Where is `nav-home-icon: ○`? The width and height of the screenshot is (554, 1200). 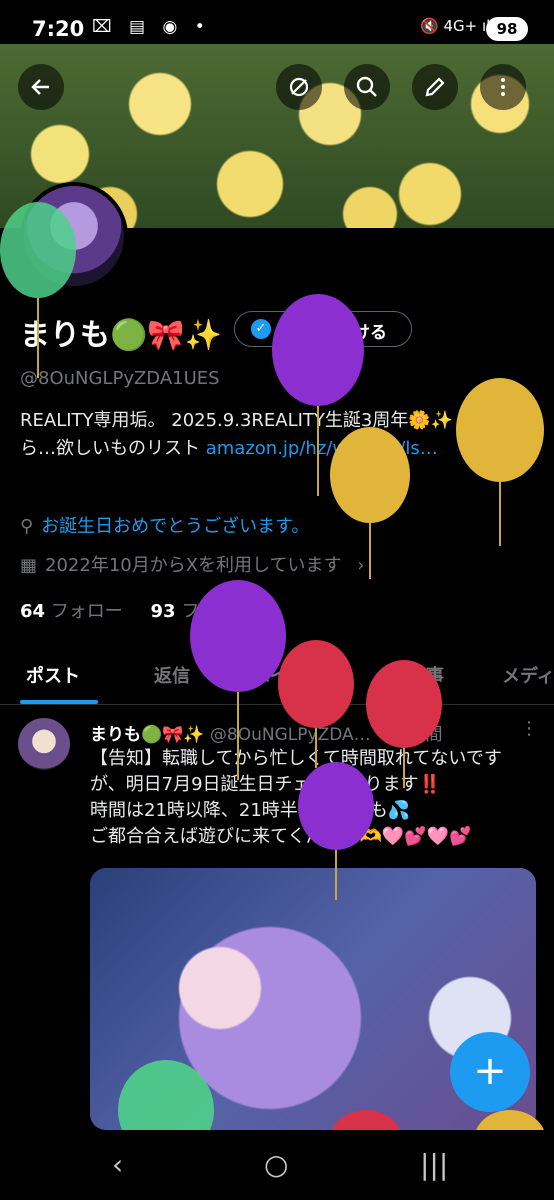
nav-home-icon: ○ is located at coordinates (276, 1164).